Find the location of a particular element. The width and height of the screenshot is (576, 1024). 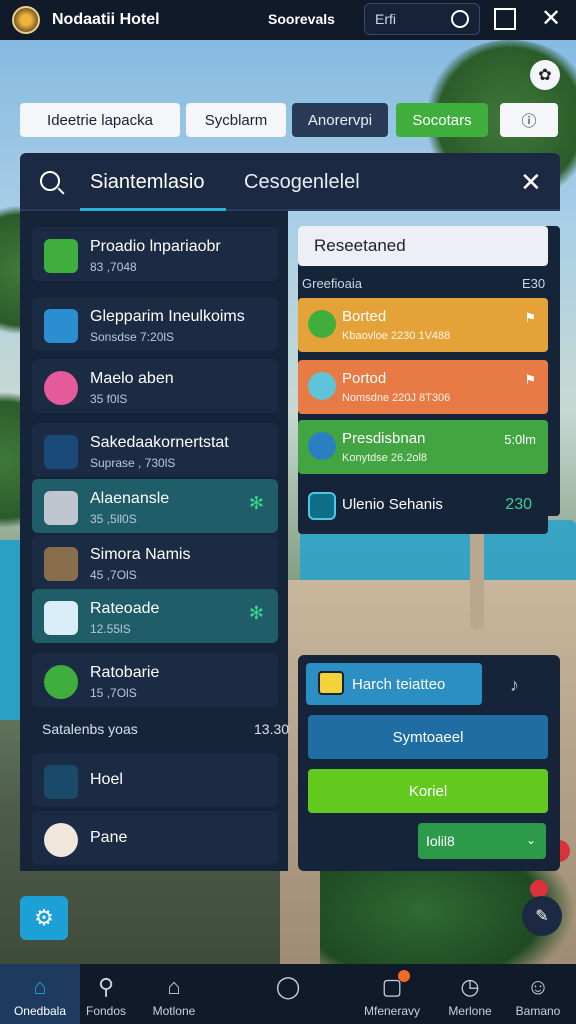

reserved-field: Reseetaned is located at coordinates (423, 246).